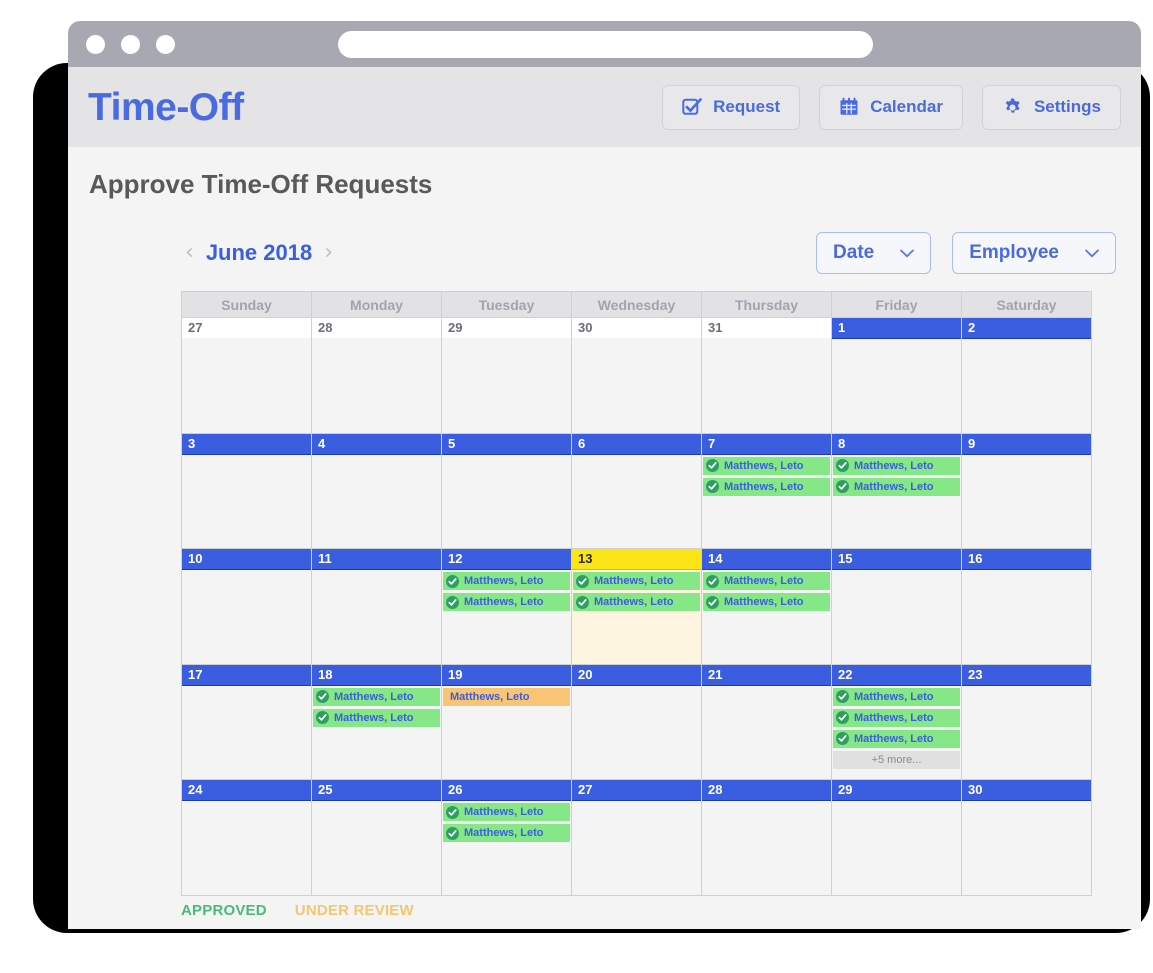  I want to click on day-number: 3, so click(246, 444).